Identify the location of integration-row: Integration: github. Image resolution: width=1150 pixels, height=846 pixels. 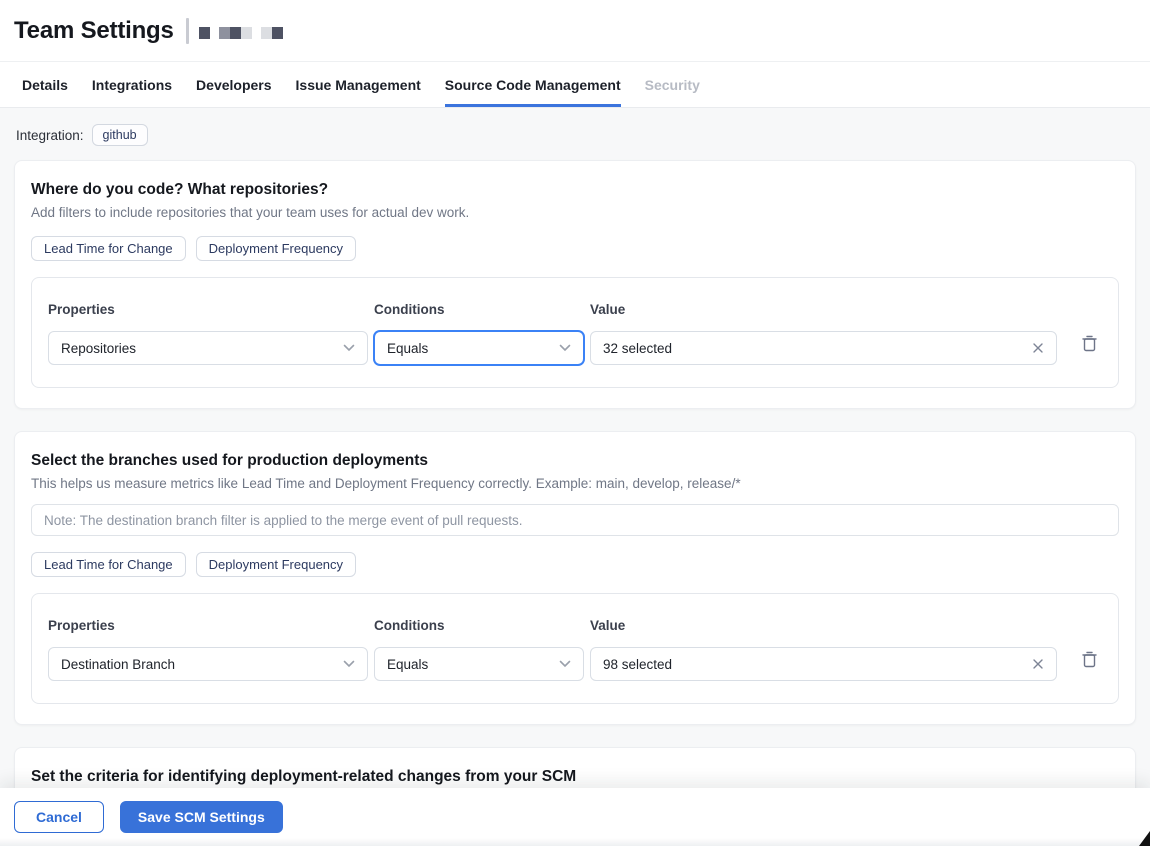
(575, 134).